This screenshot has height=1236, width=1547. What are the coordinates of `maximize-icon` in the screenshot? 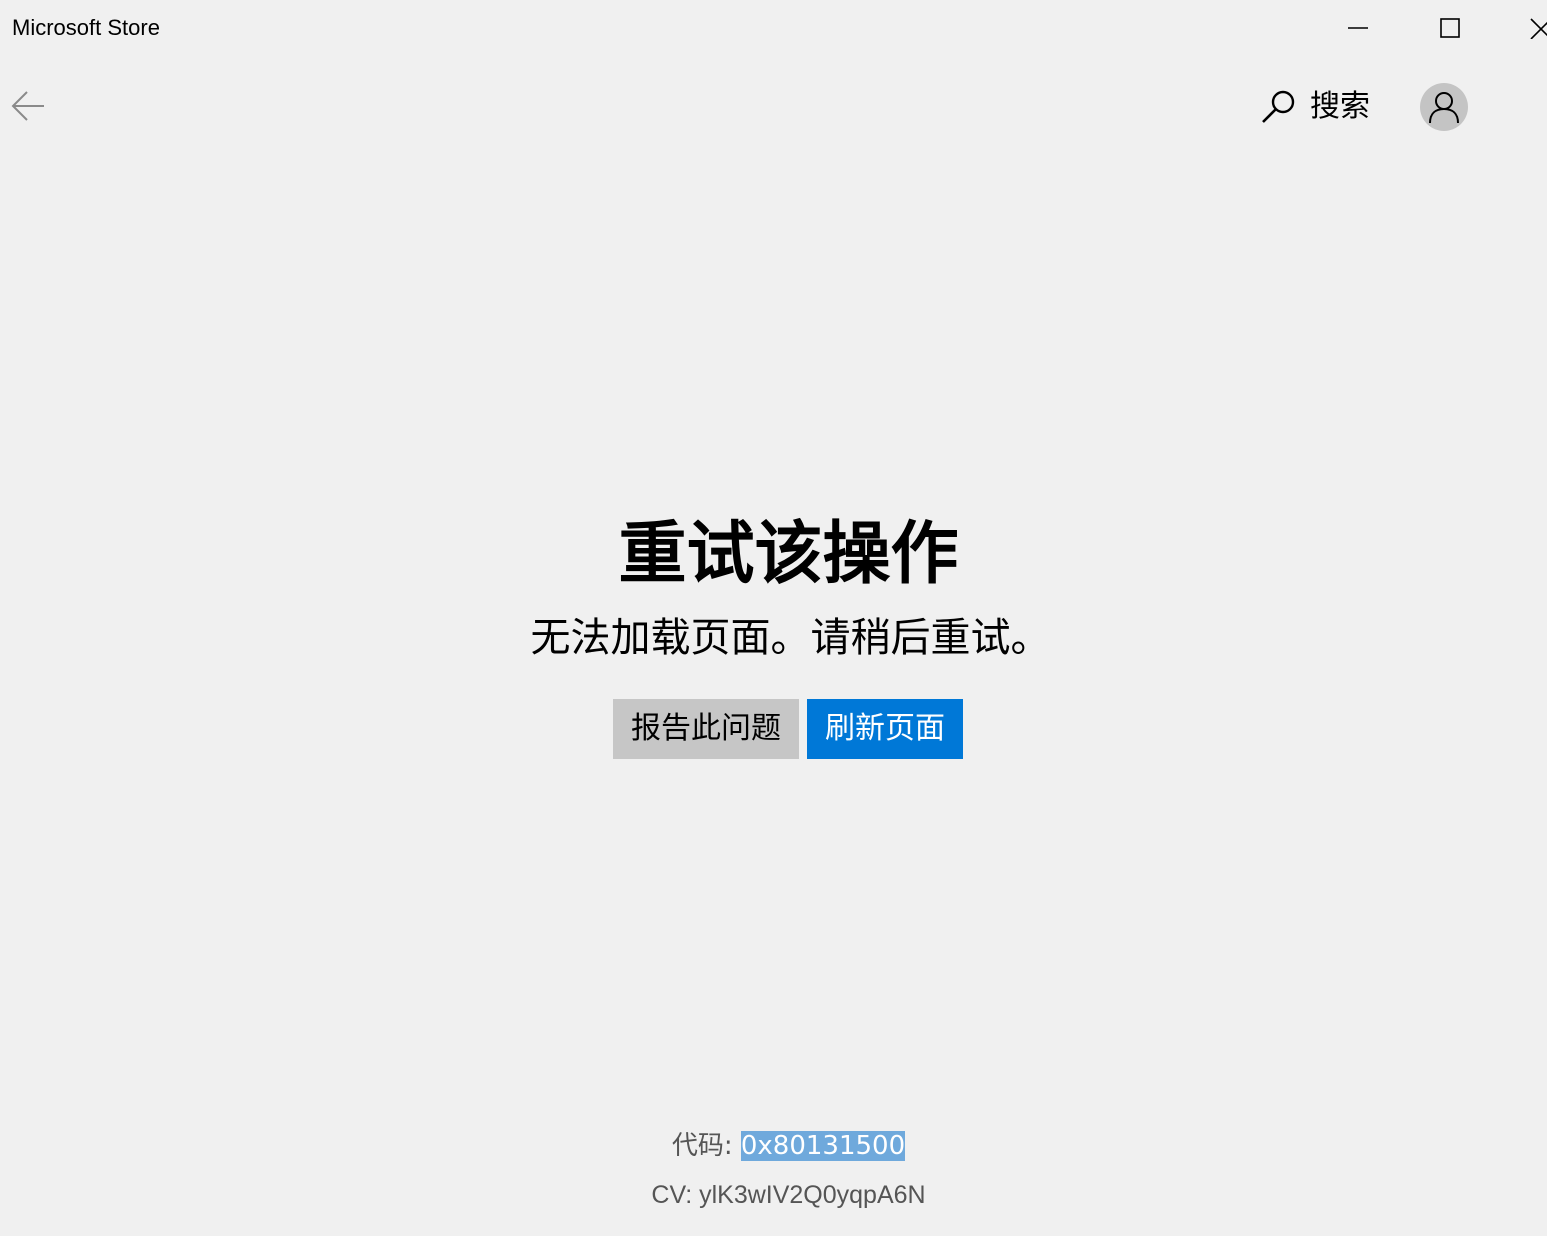 It's located at (1450, 28).